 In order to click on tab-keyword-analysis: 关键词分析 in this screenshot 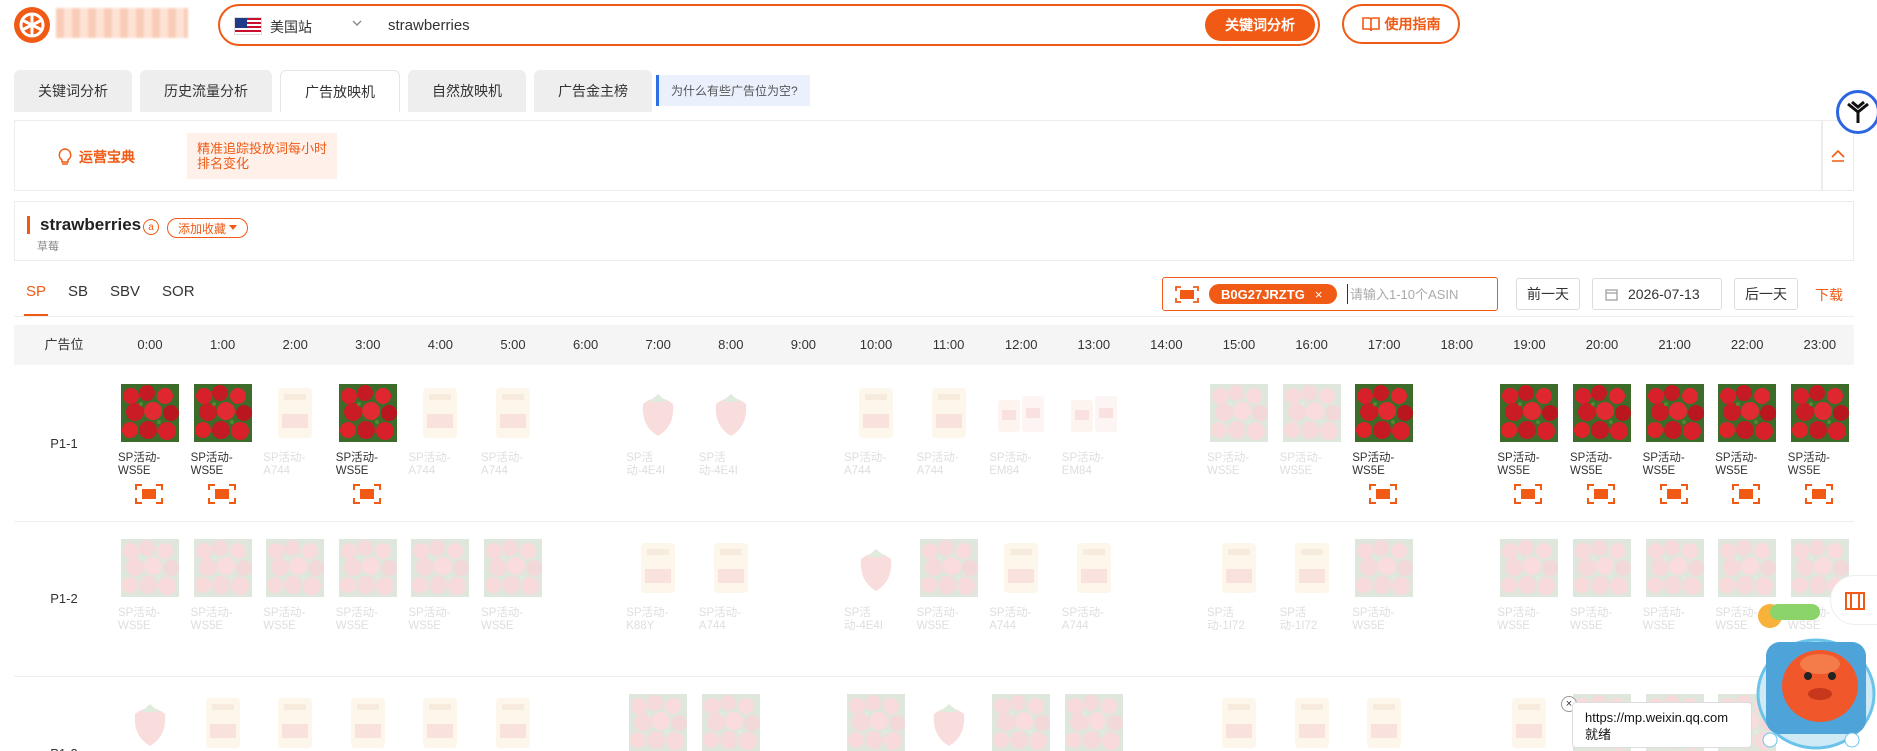, I will do `click(73, 91)`.